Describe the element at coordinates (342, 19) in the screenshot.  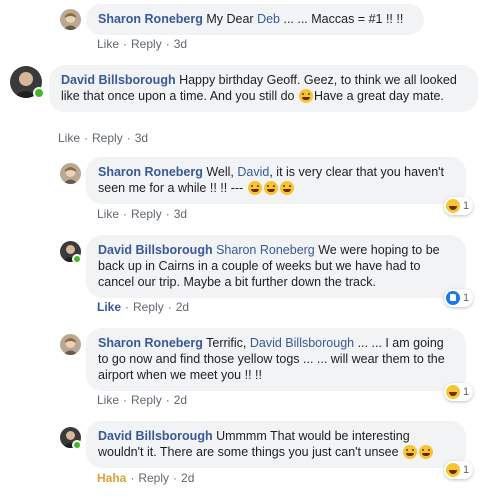
I see `comment-text: ... ... Maccas = #1 !! !!` at that location.